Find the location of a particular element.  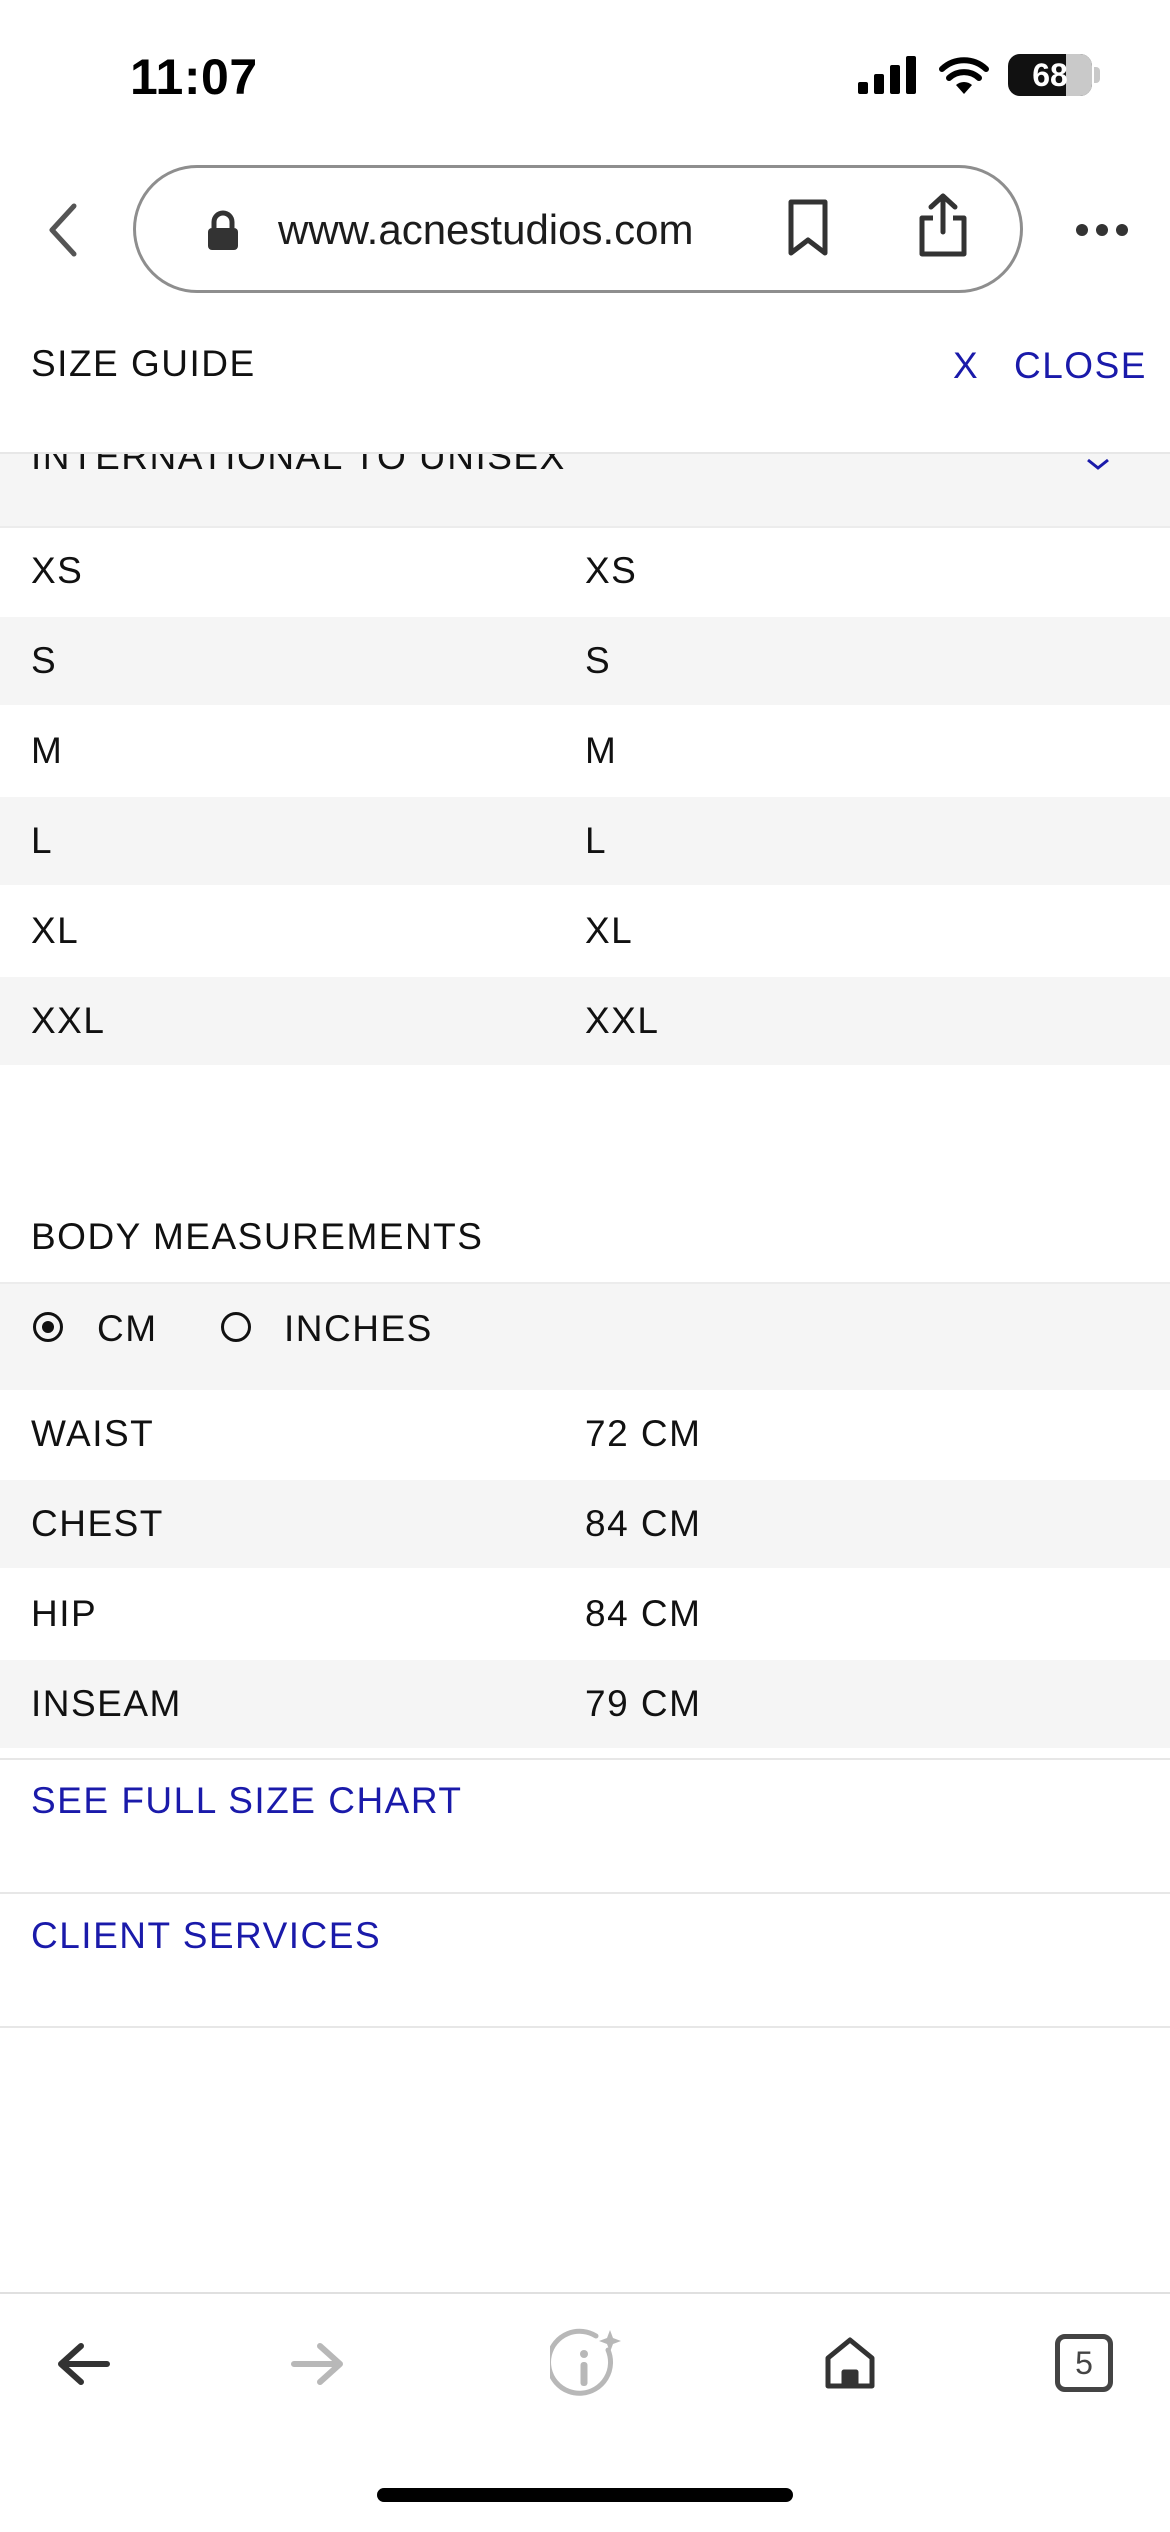

tab-count: 5 is located at coordinates (1084, 2362).